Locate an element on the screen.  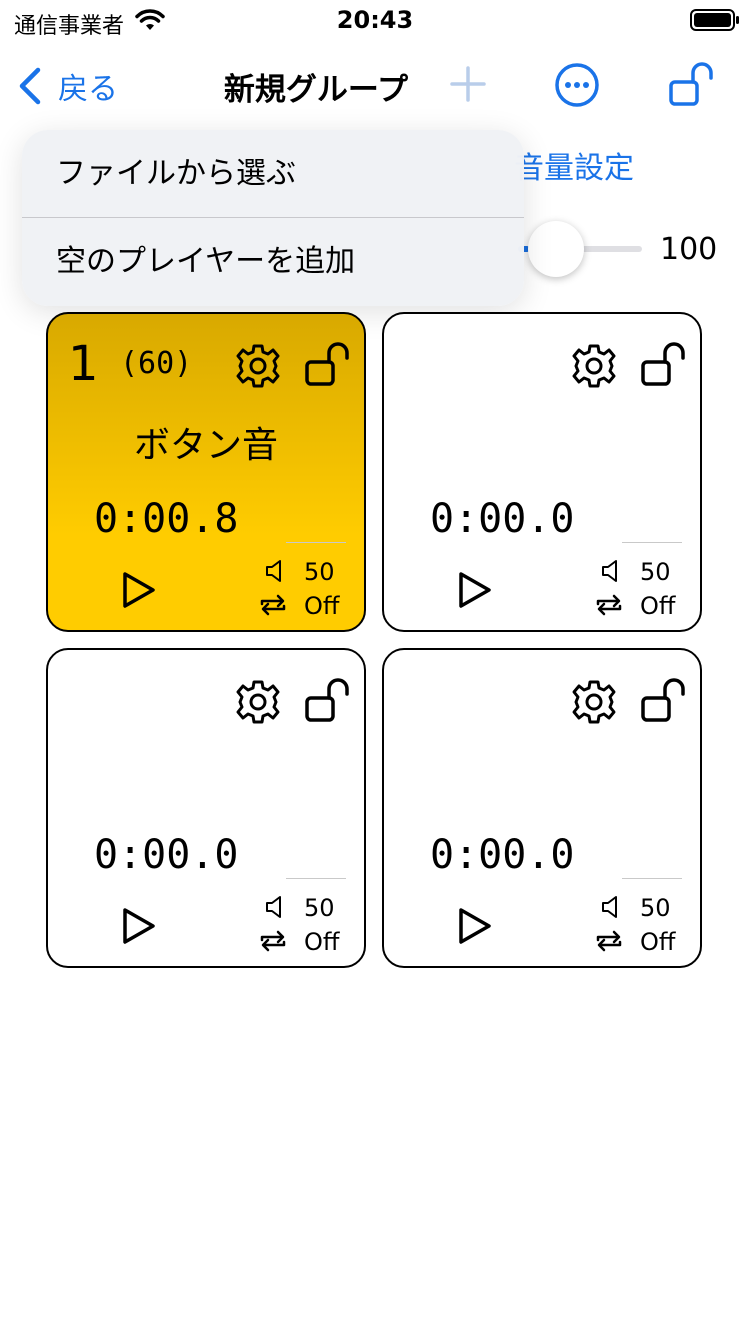
player-count: (60) is located at coordinates (156, 363).